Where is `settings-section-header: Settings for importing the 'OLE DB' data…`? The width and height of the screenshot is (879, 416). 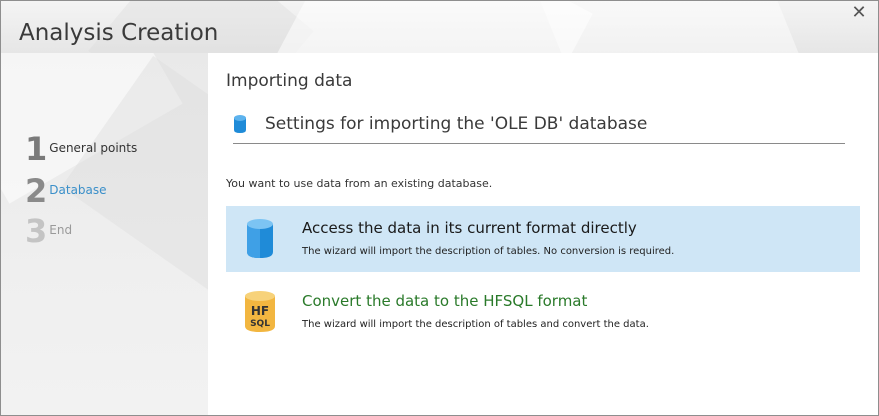 settings-section-header: Settings for importing the 'OLE DB' data… is located at coordinates (539, 127).